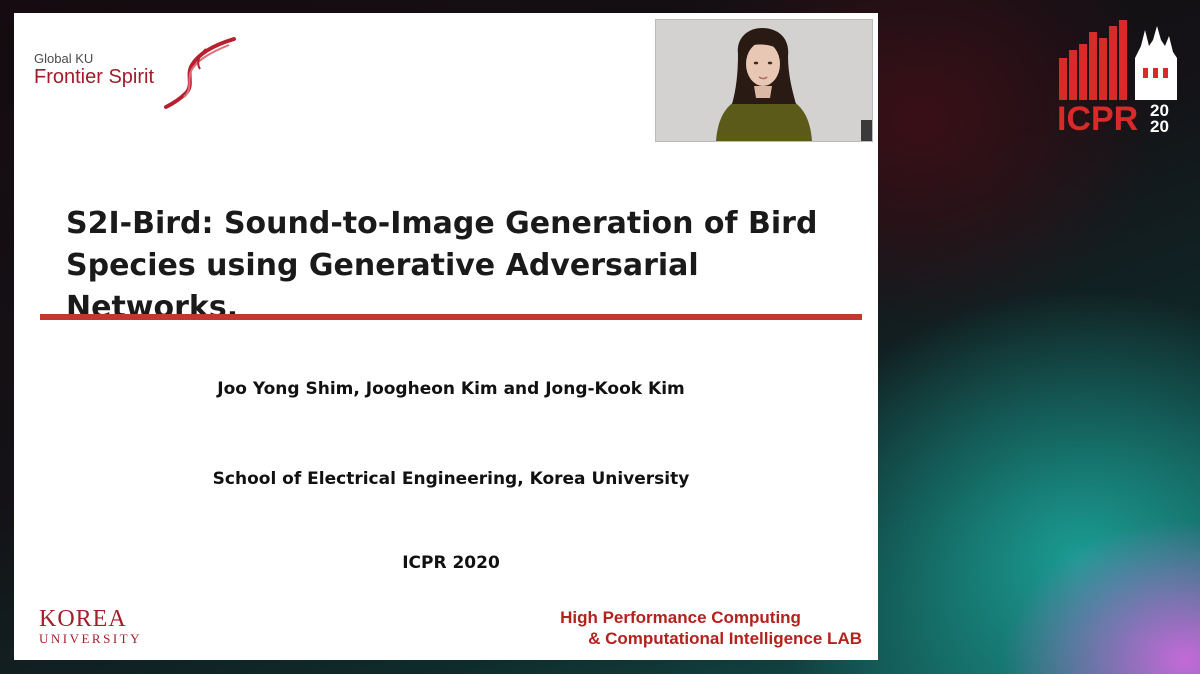 The width and height of the screenshot is (1200, 674). I want to click on ribbon-icon, so click(200, 73).